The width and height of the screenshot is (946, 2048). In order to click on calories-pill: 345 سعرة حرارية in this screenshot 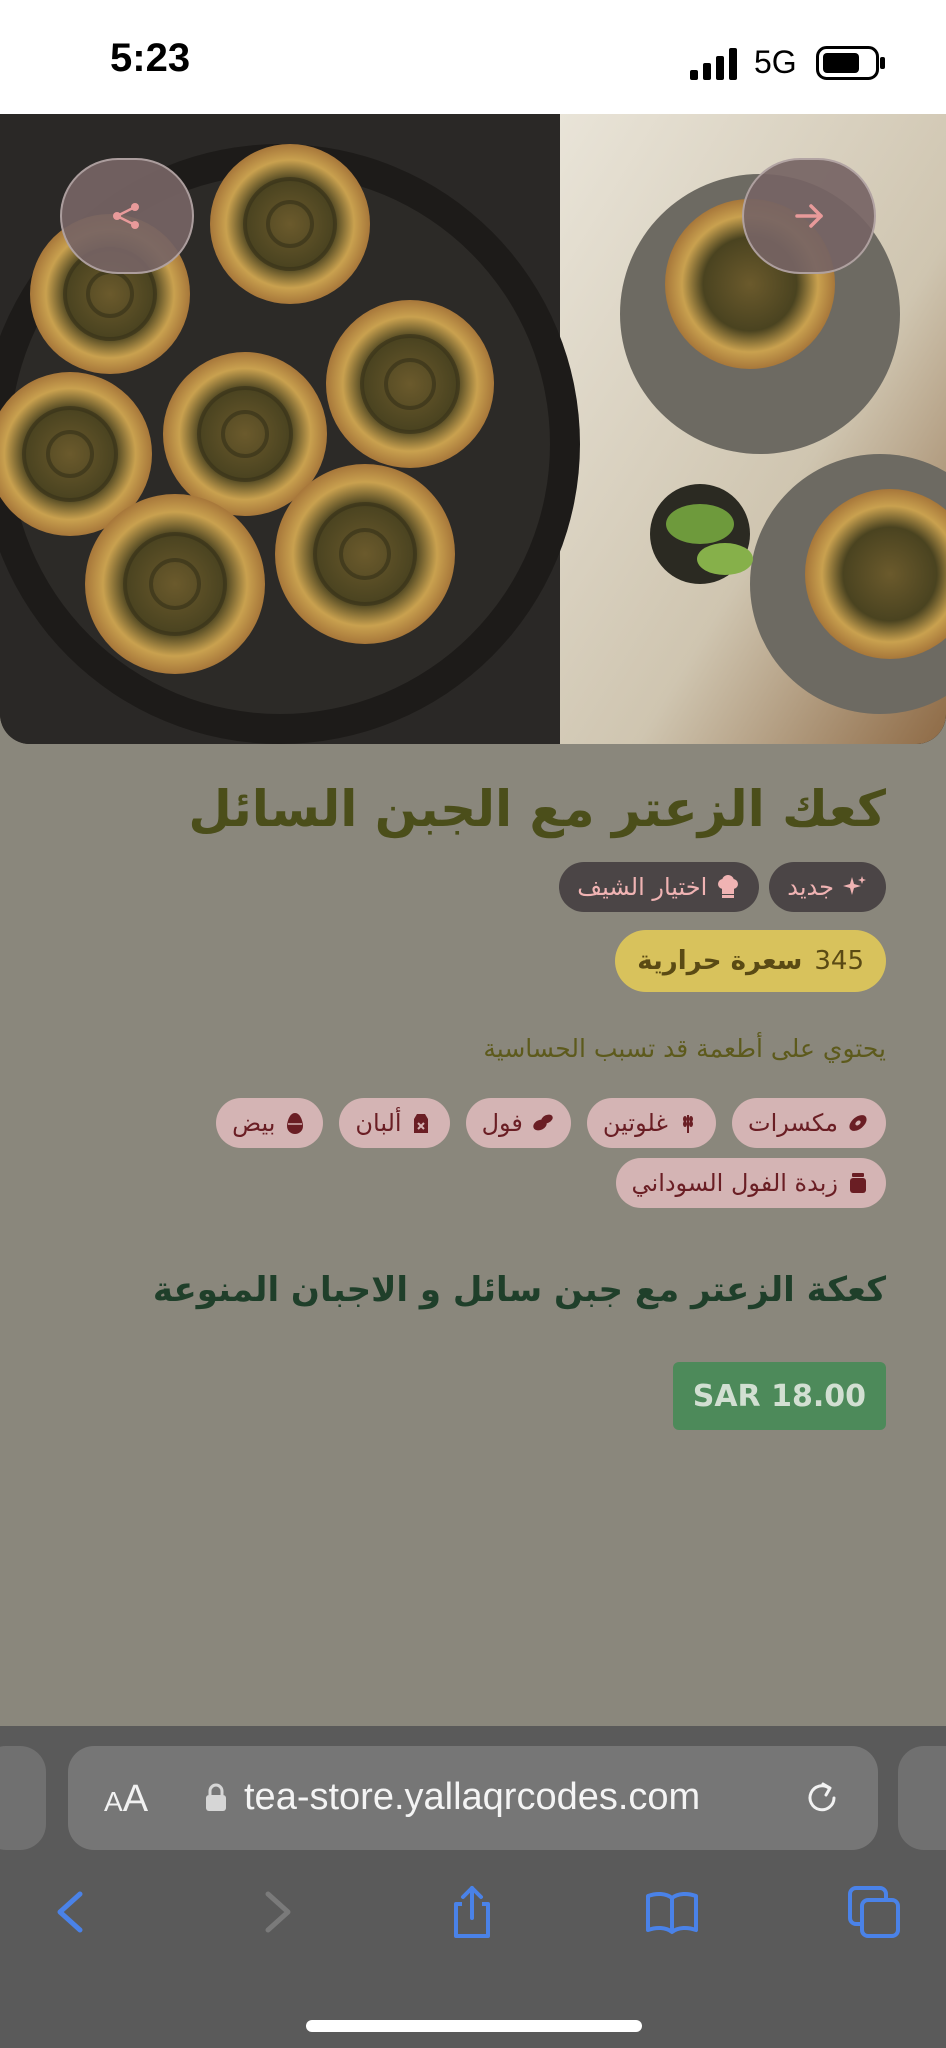, I will do `click(750, 961)`.